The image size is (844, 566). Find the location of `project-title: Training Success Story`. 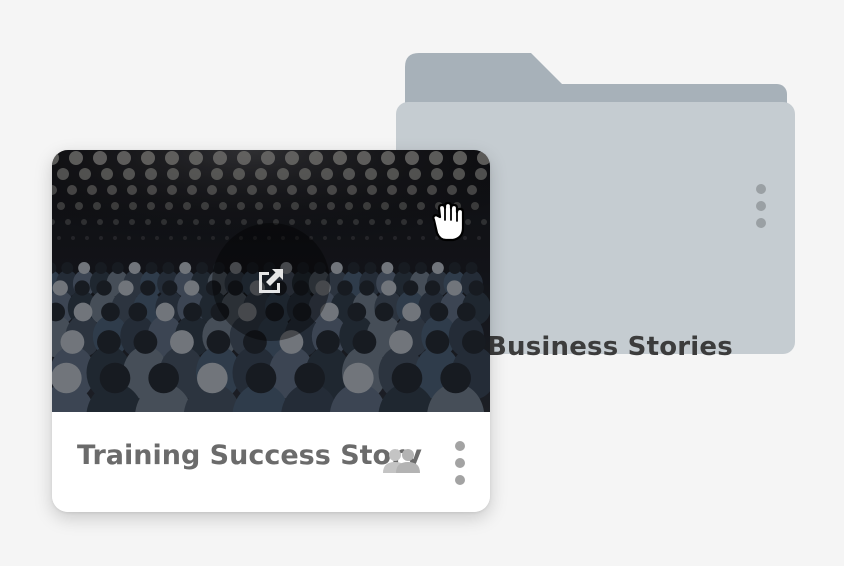

project-title: Training Success Story is located at coordinates (249, 455).